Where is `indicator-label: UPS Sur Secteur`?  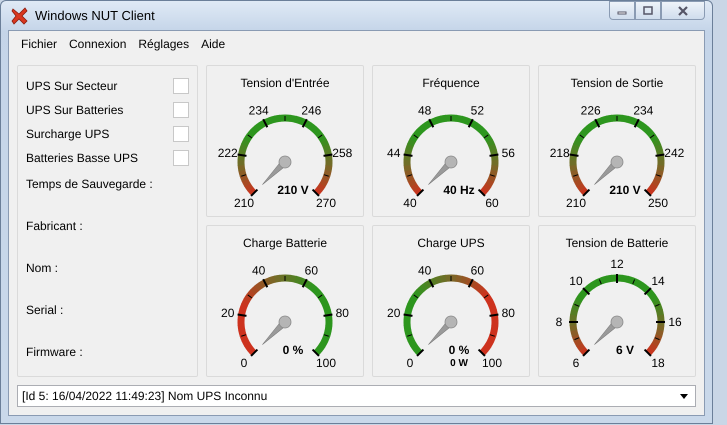 indicator-label: UPS Sur Secteur is located at coordinates (72, 86).